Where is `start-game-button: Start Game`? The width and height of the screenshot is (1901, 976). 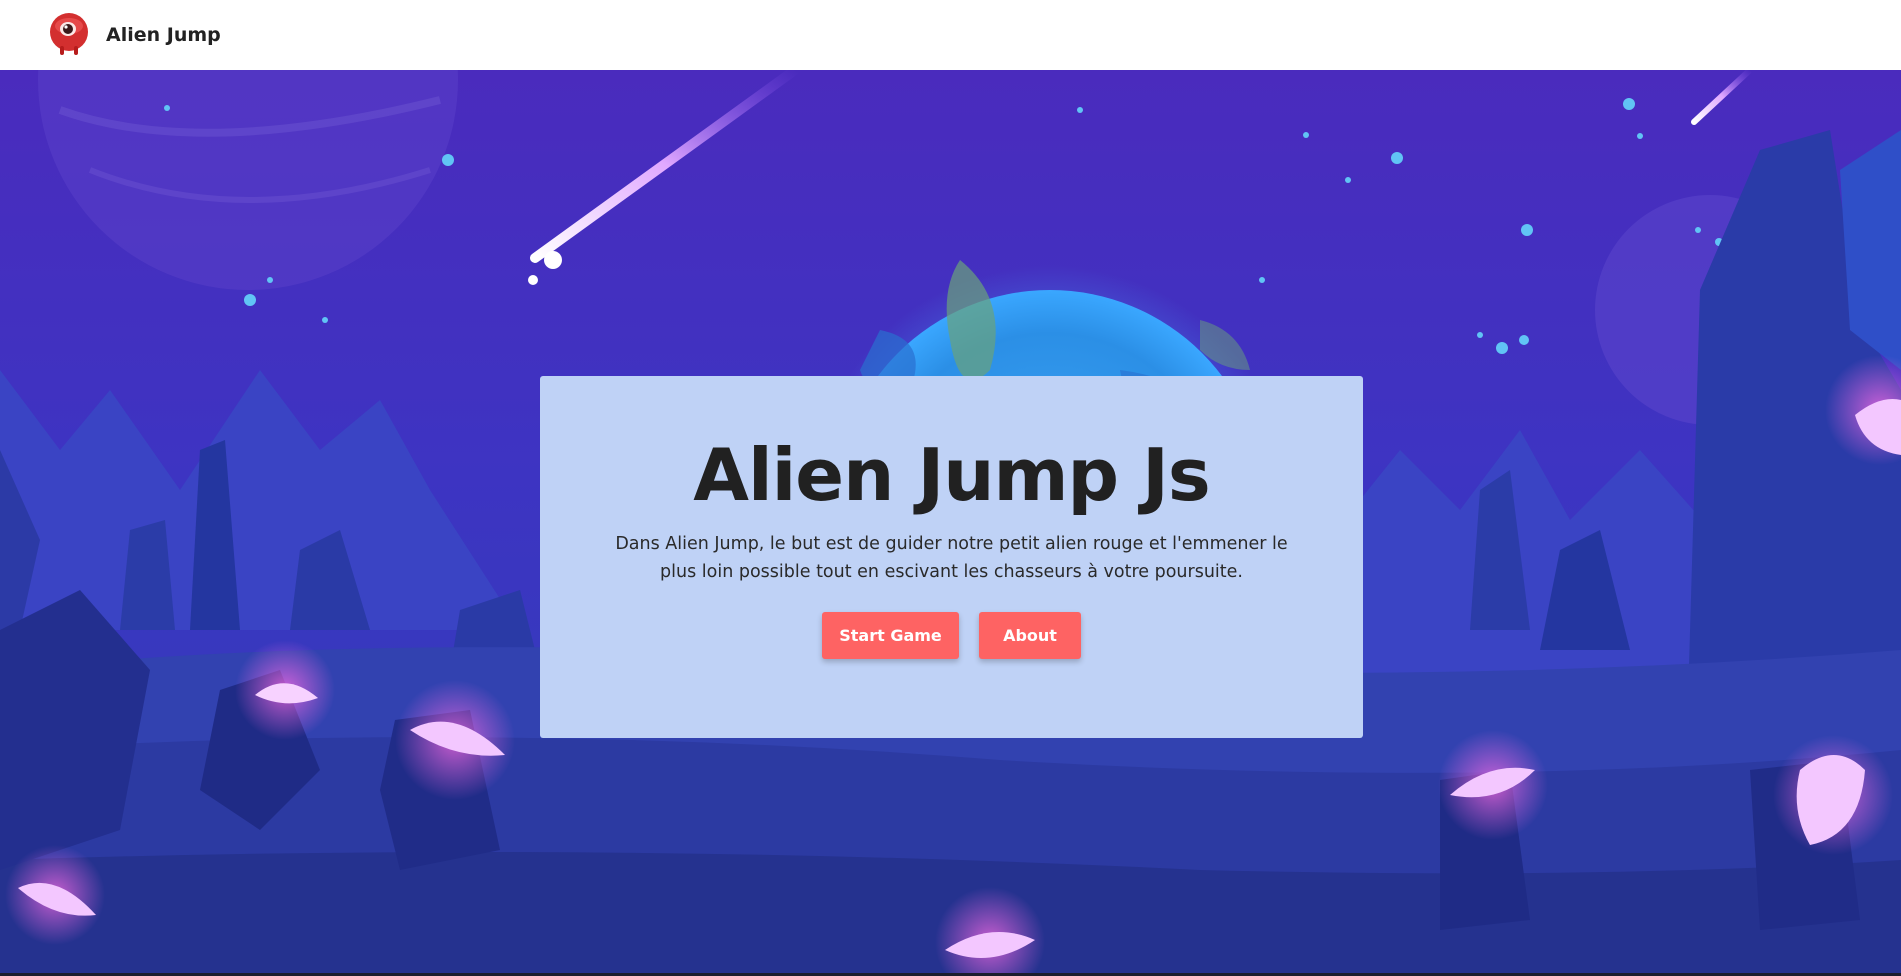 start-game-button: Start Game is located at coordinates (890, 635).